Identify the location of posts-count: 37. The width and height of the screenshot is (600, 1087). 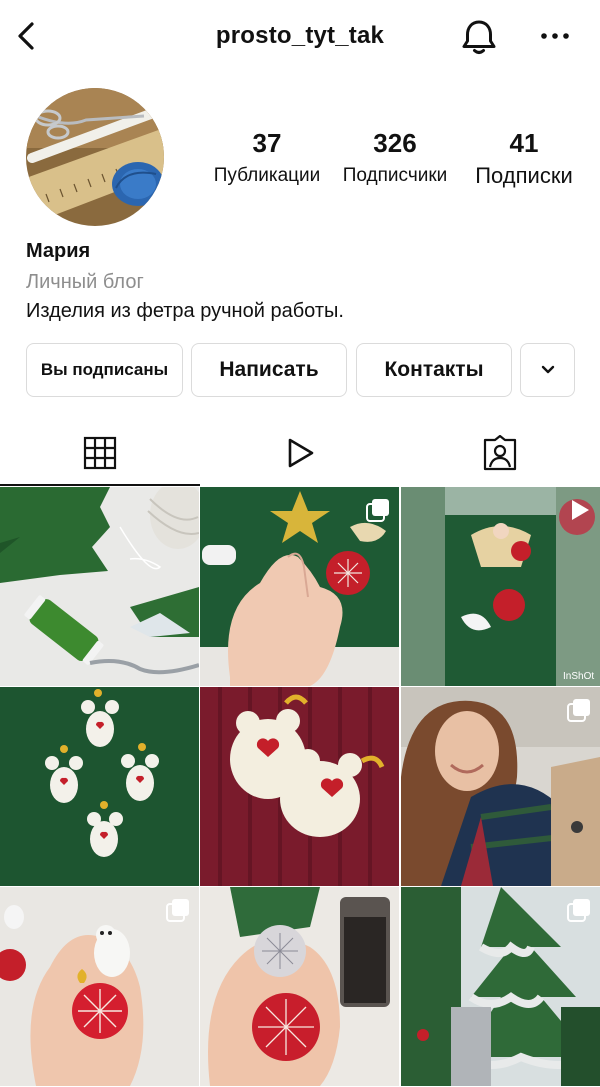
(267, 143).